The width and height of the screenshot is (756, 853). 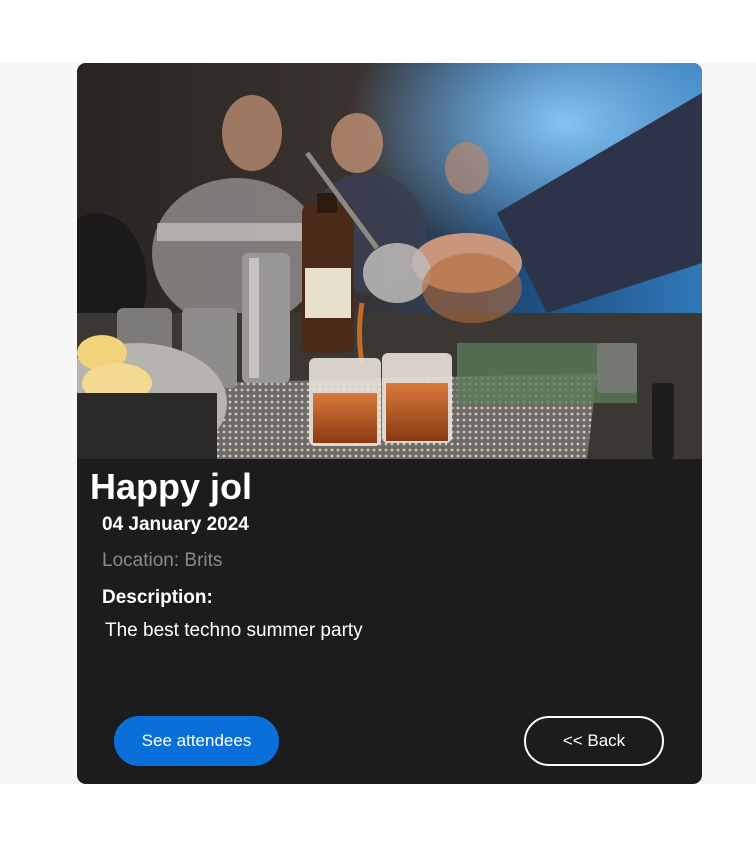 I want to click on event-location: Location: Brits, so click(x=162, y=560).